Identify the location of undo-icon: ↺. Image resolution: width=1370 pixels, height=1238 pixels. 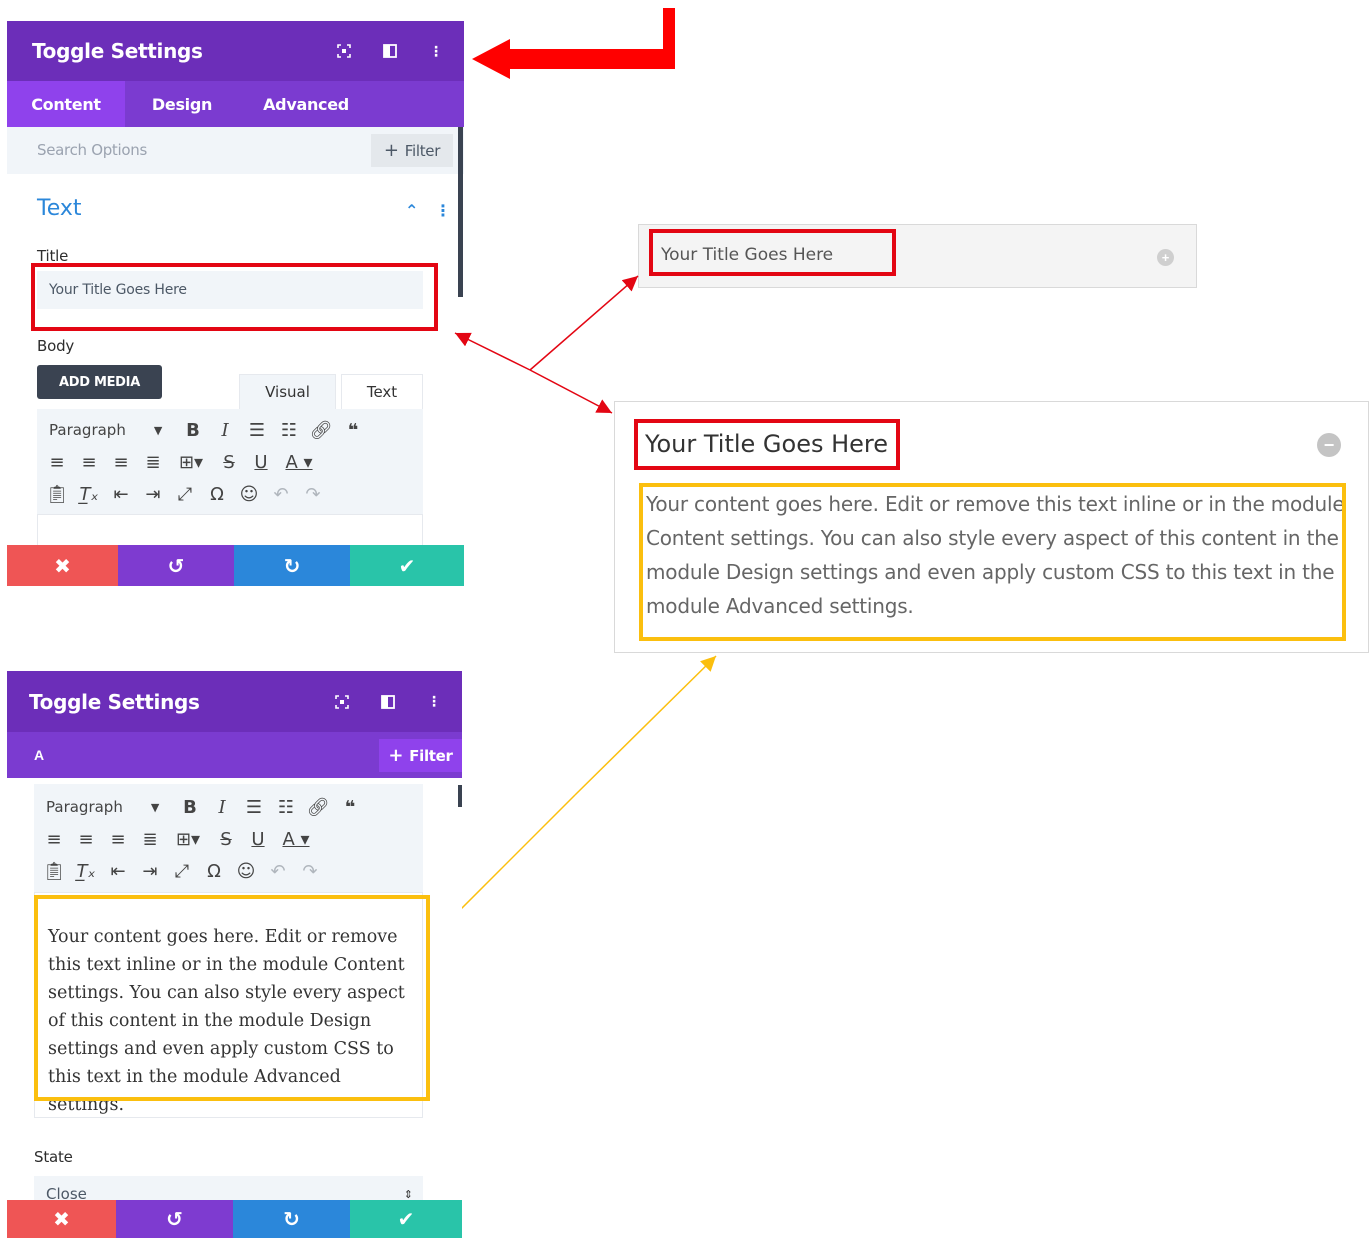
(174, 1219).